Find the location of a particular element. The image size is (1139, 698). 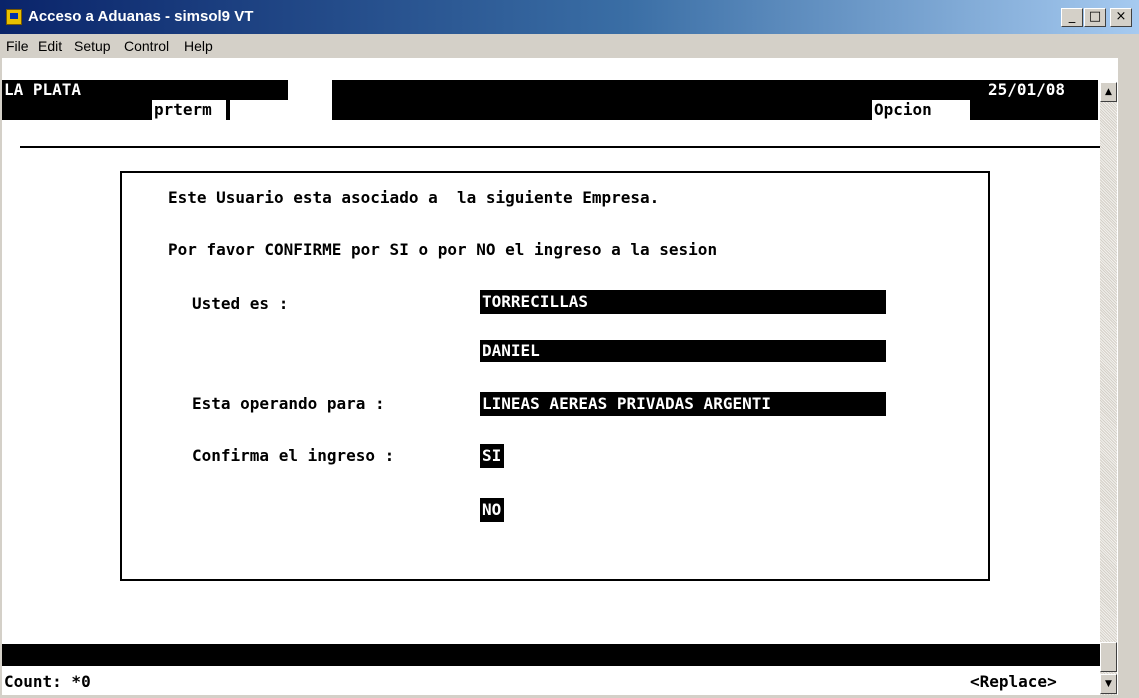

confirma-label: Confirma el ingreso : is located at coordinates (293, 455).